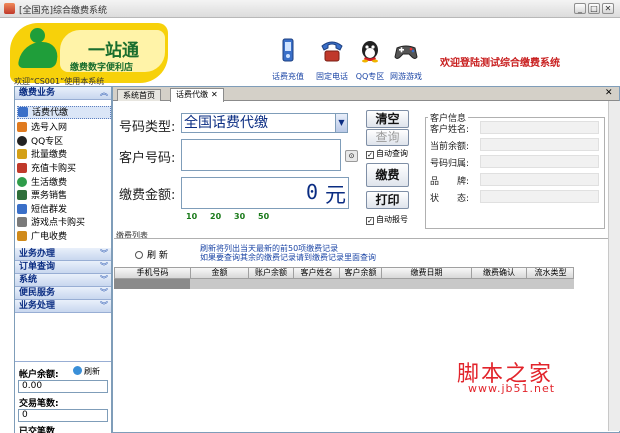 This screenshot has height=433, width=620. What do you see at coordinates (191, 216) in the screenshot?
I see `quick-amount-10: 10` at bounding box center [191, 216].